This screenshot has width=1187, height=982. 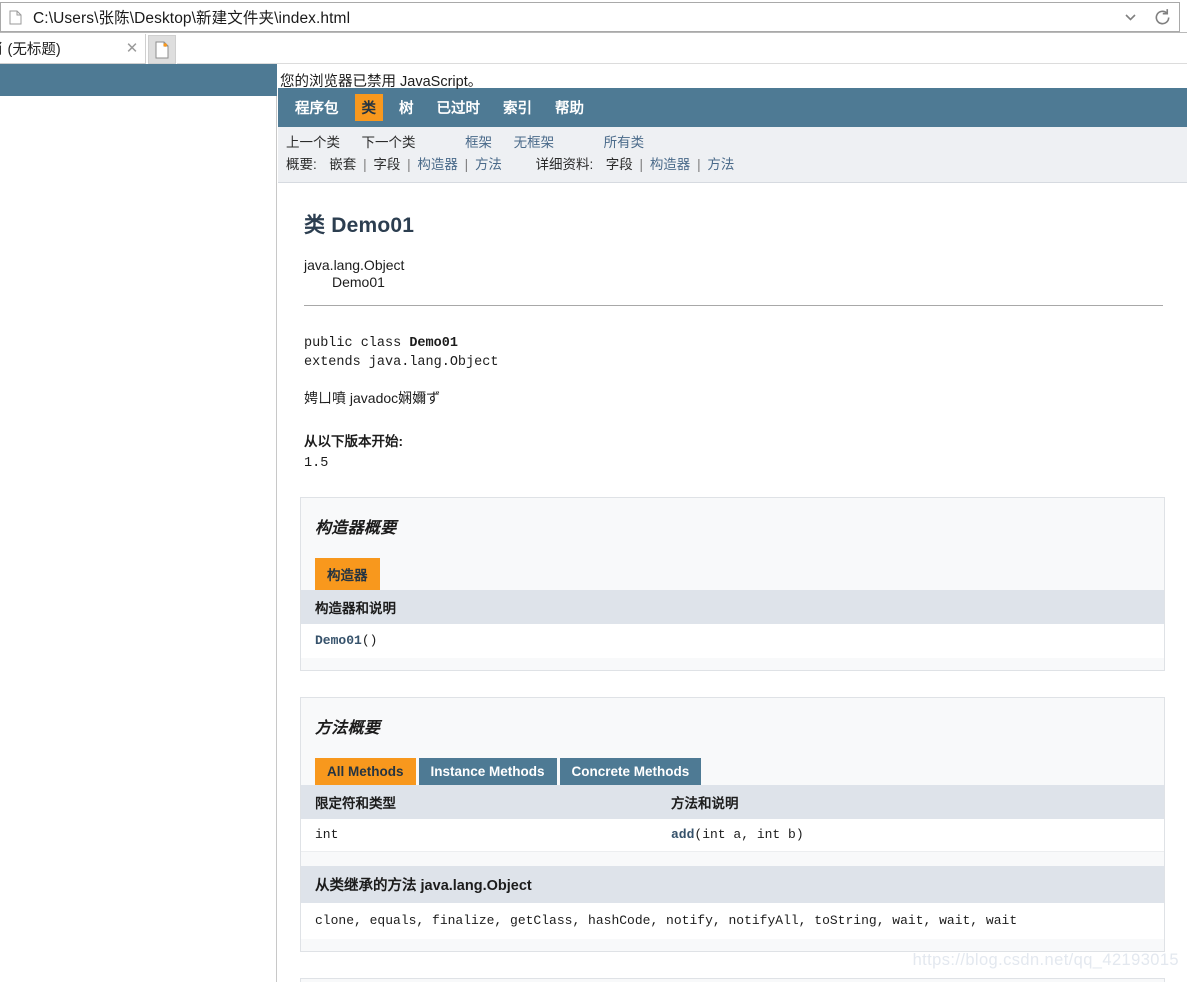 I want to click on constructor-link: Demo01, so click(x=338, y=640).